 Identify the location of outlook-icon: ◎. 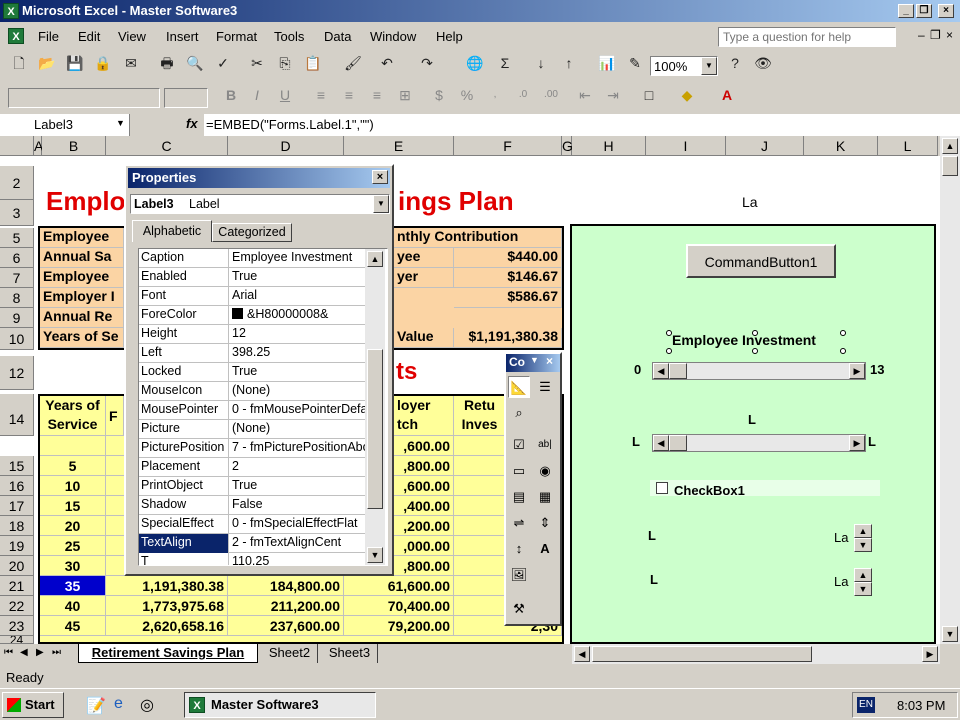
(147, 705).